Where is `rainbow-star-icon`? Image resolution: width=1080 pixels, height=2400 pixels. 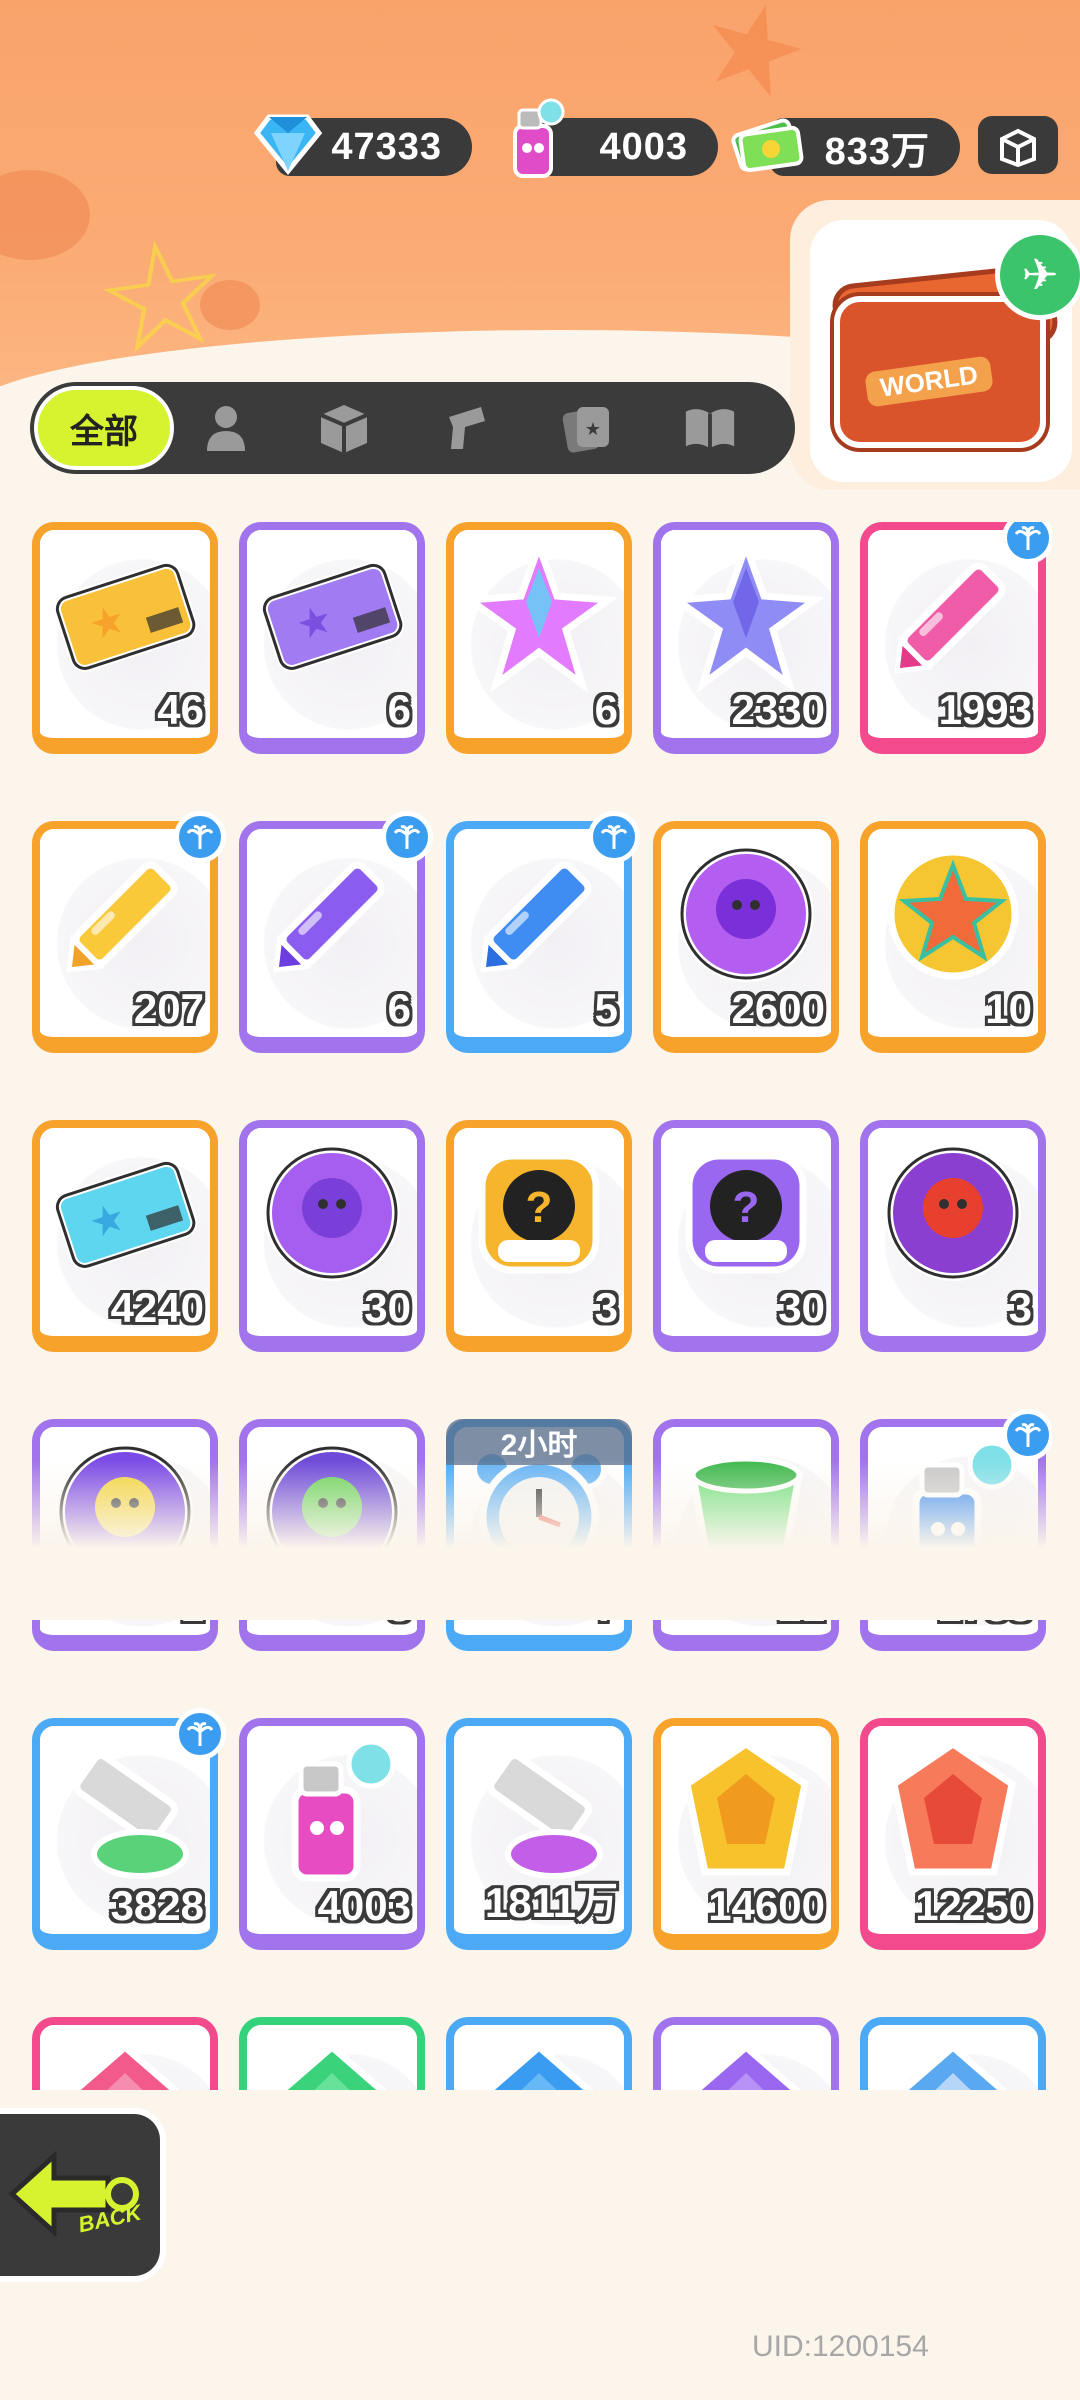
rainbow-star-icon is located at coordinates (539, 614).